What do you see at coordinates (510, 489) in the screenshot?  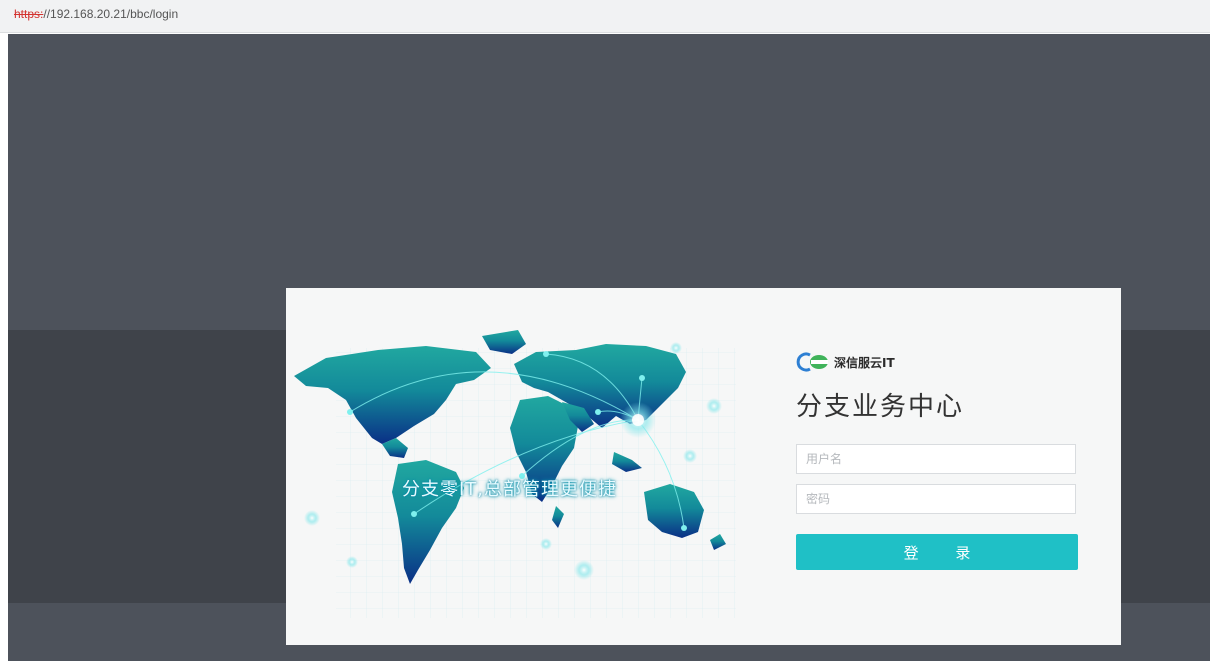 I see `map-slogan: 分支零IT,总部管理更便捷` at bounding box center [510, 489].